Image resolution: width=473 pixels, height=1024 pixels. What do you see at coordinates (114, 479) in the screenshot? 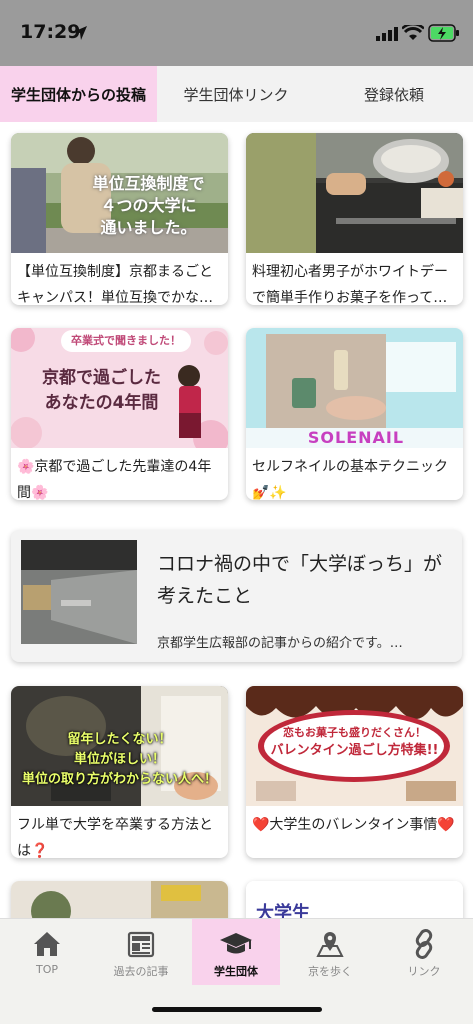
I see `post-caption: 🌸京都で過ごした先輩達の4年間🌸` at bounding box center [114, 479].